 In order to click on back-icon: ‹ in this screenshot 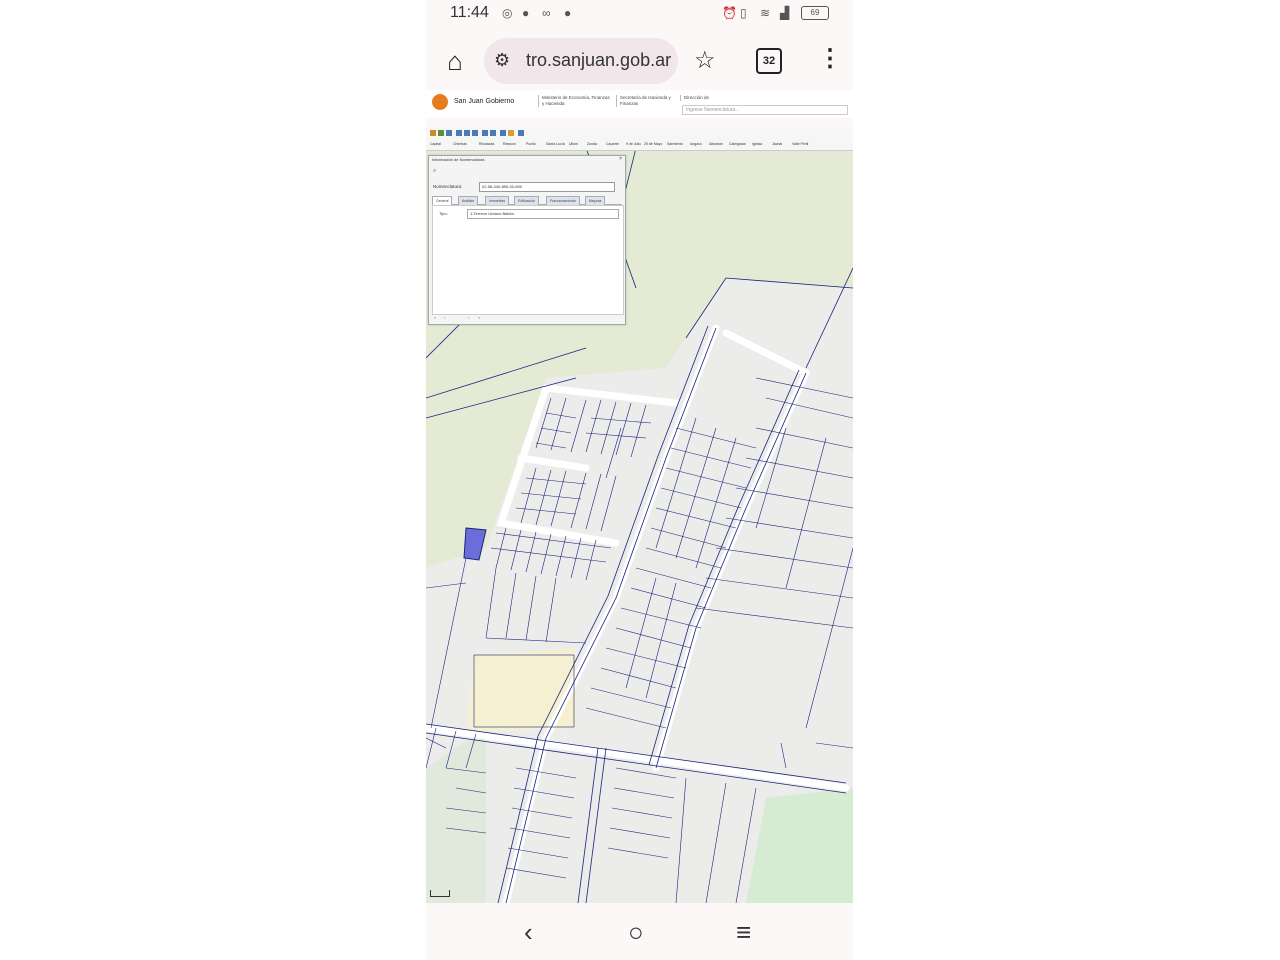, I will do `click(528, 932)`.